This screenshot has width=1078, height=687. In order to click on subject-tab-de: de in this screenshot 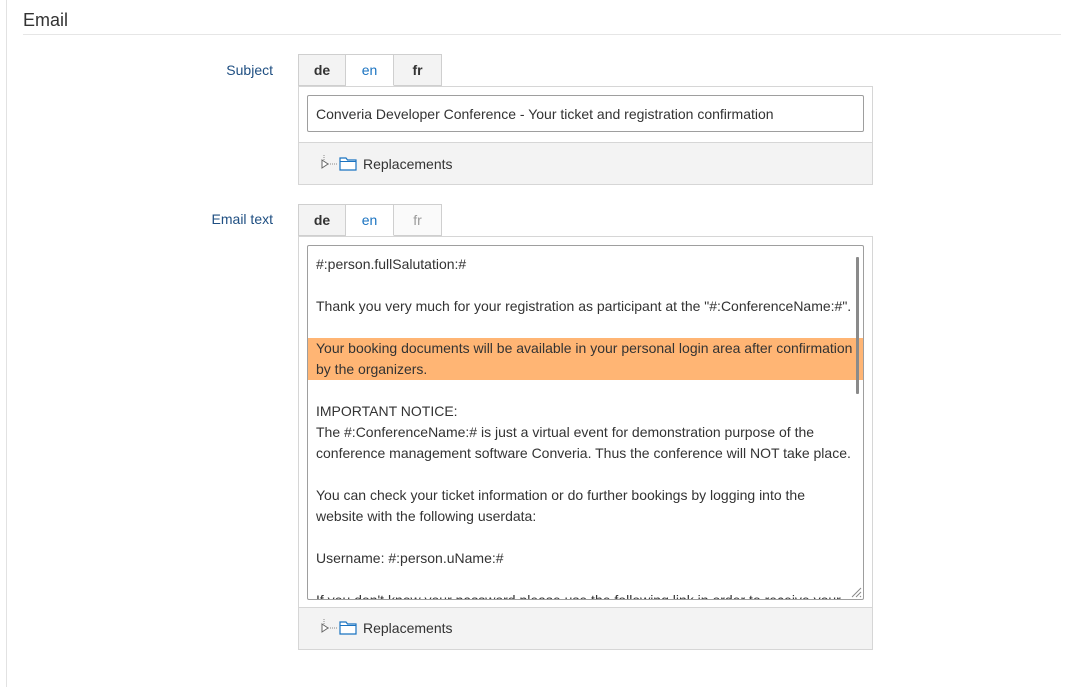, I will do `click(322, 70)`.